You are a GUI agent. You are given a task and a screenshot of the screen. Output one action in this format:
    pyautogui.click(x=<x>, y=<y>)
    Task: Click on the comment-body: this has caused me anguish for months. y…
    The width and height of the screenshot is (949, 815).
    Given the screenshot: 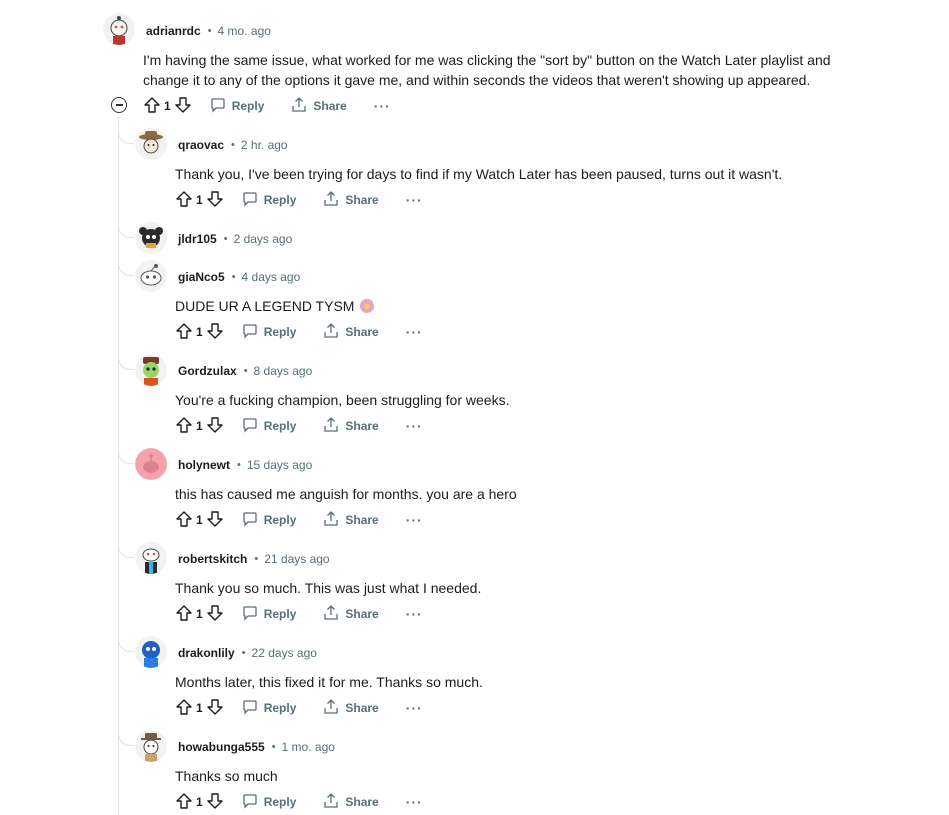 What is the action you would take?
    pyautogui.click(x=346, y=494)
    